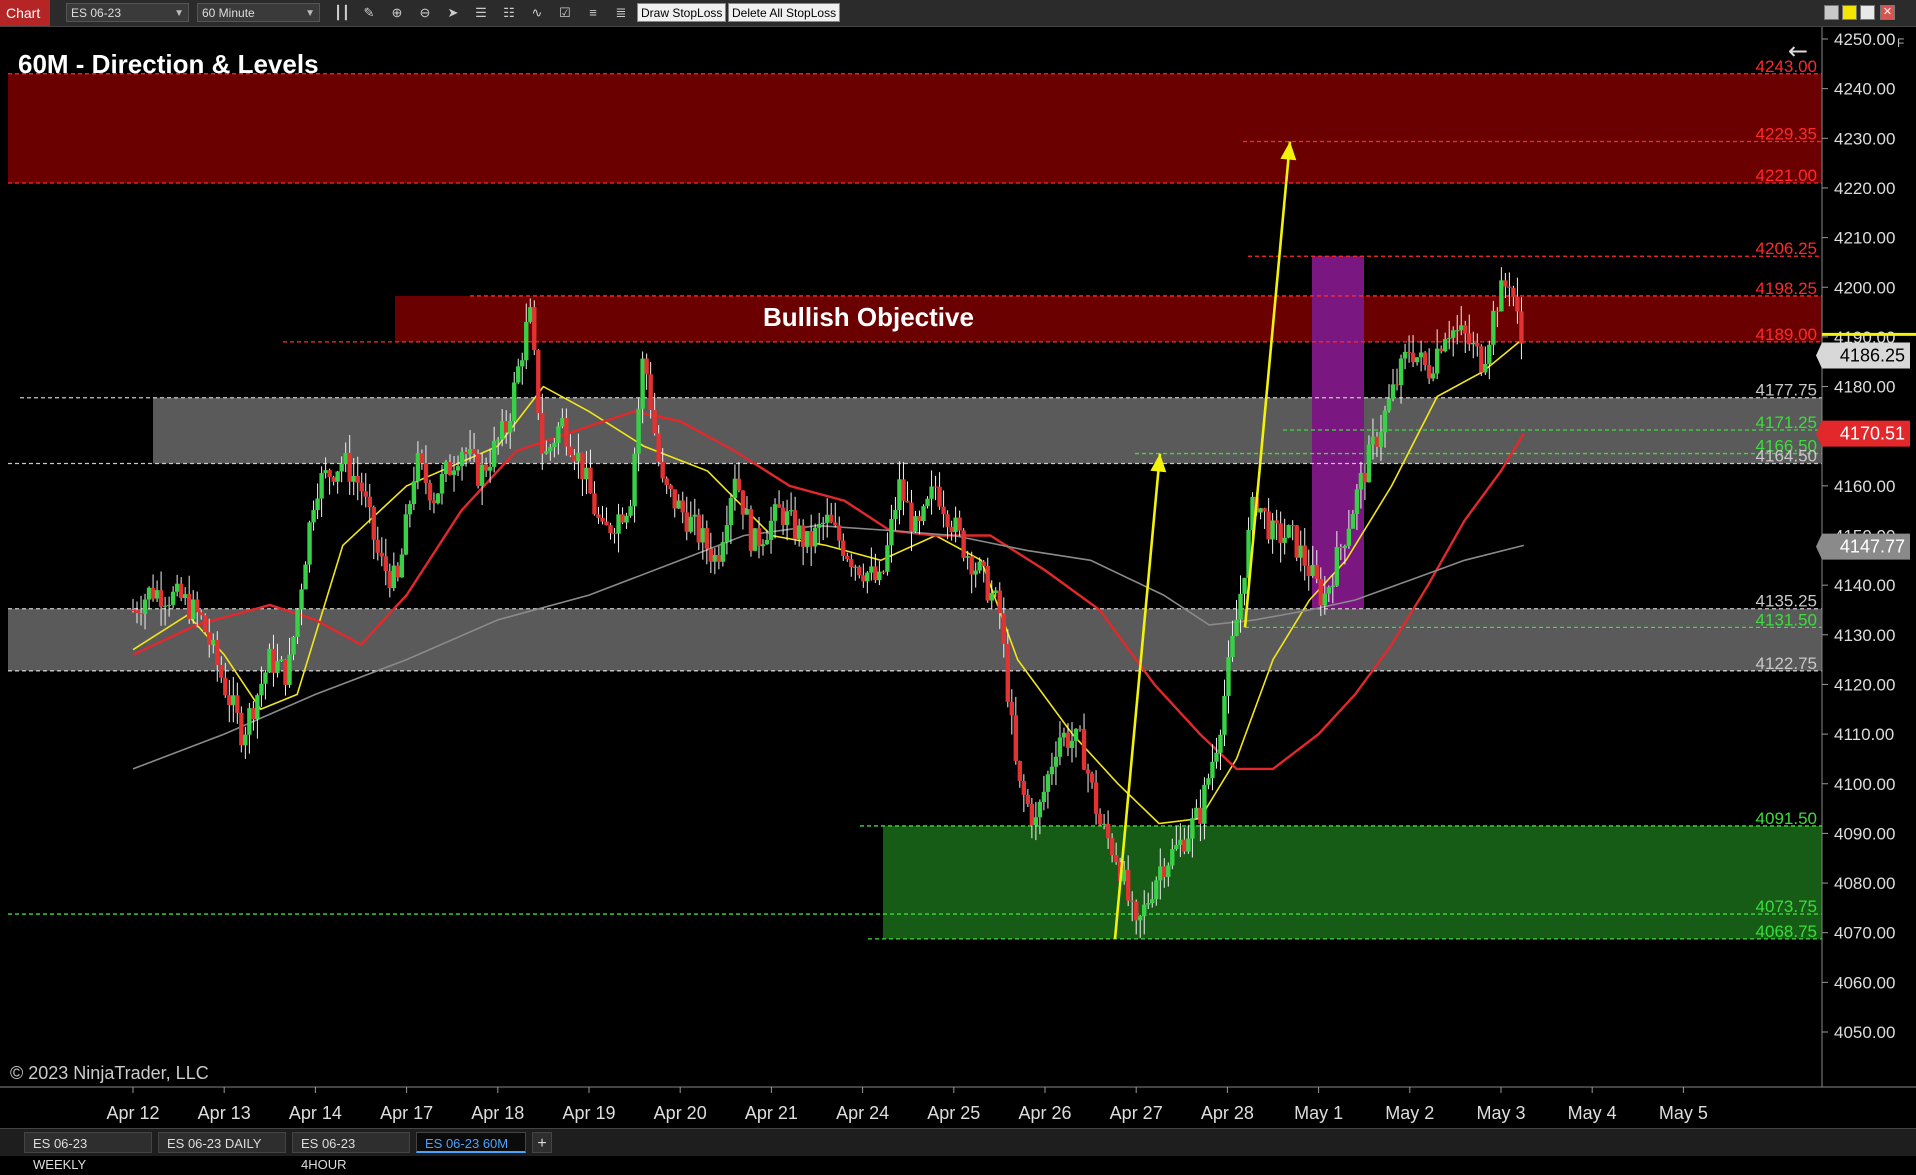  What do you see at coordinates (351, 1152) in the screenshot?
I see `chart-tab: ES 06-23 4HOUR` at bounding box center [351, 1152].